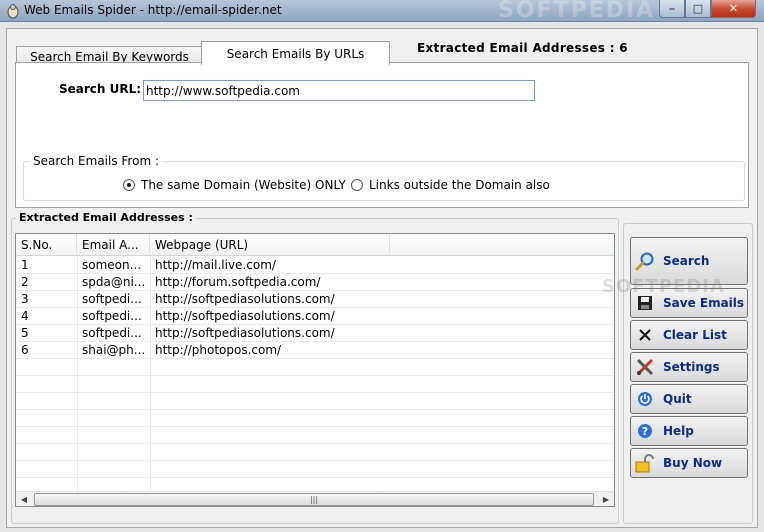 The height and width of the screenshot is (532, 764). I want to click on horizontal-scrollbar: ◀ ||| ▶, so click(315, 498).